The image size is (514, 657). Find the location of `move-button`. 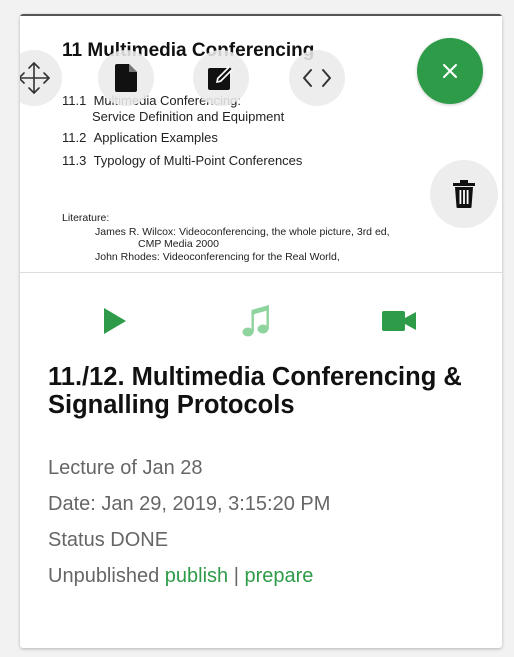

move-button is located at coordinates (41, 78).